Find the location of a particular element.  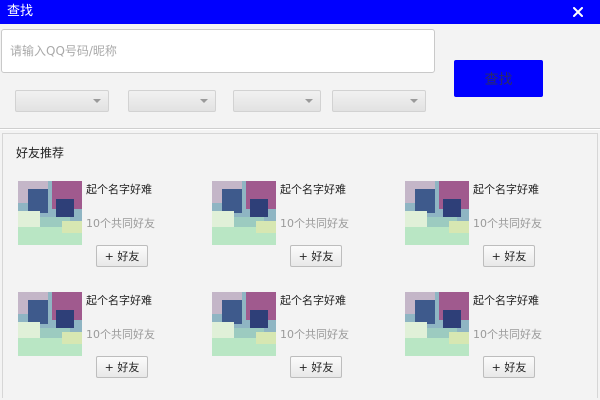

search-button-label: 查找 is located at coordinates (498, 79).